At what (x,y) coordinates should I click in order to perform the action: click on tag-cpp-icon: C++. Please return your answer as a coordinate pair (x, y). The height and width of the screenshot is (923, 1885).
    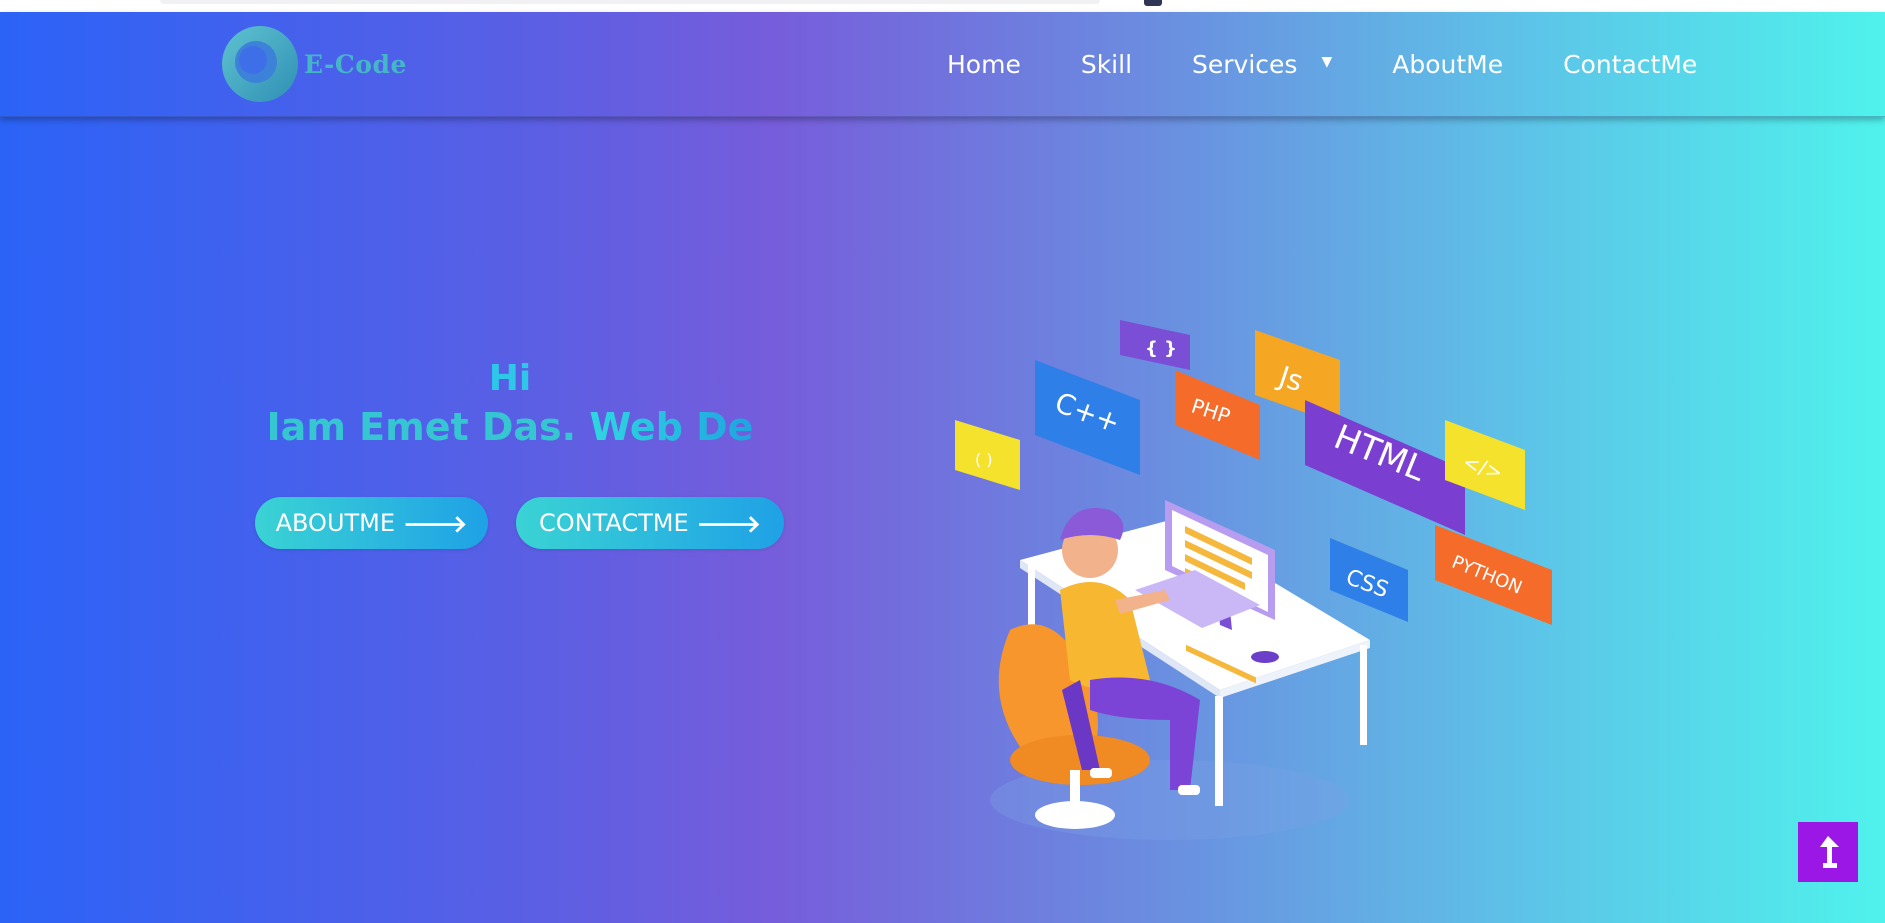
    Looking at the image, I should click on (1087, 417).